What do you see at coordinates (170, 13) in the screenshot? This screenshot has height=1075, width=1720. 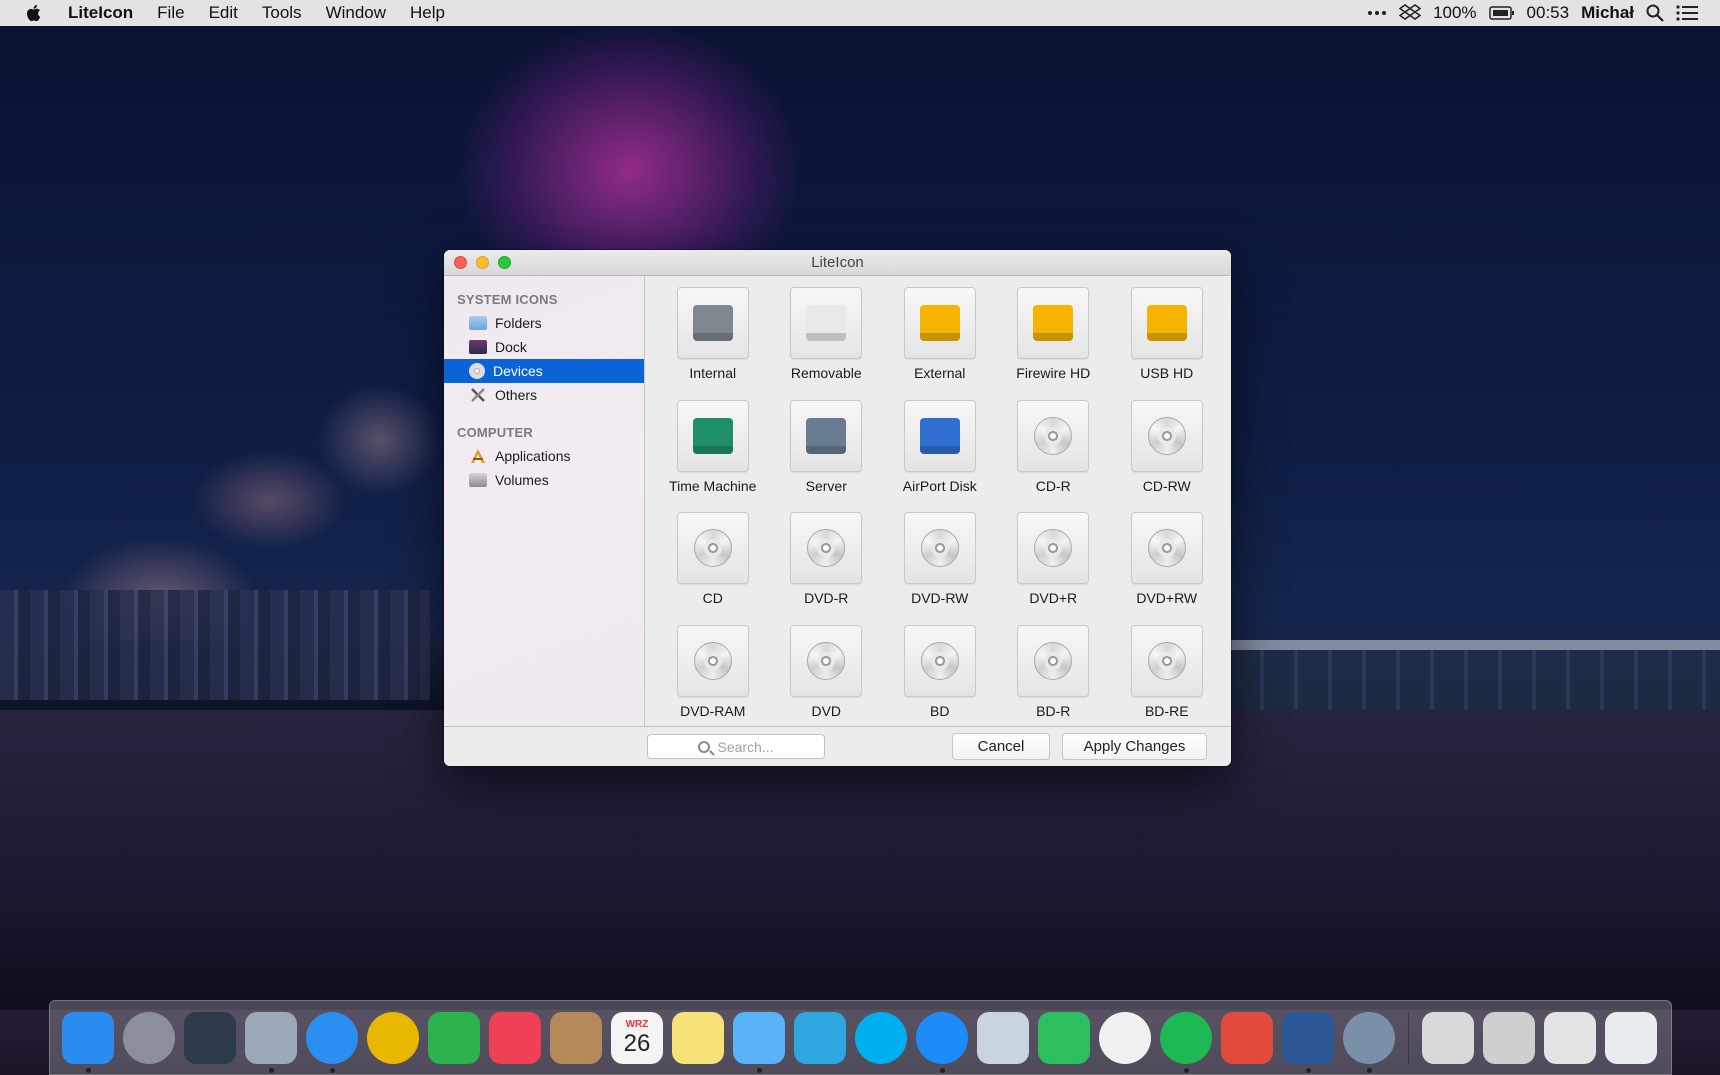 I see `menu-file: File` at bounding box center [170, 13].